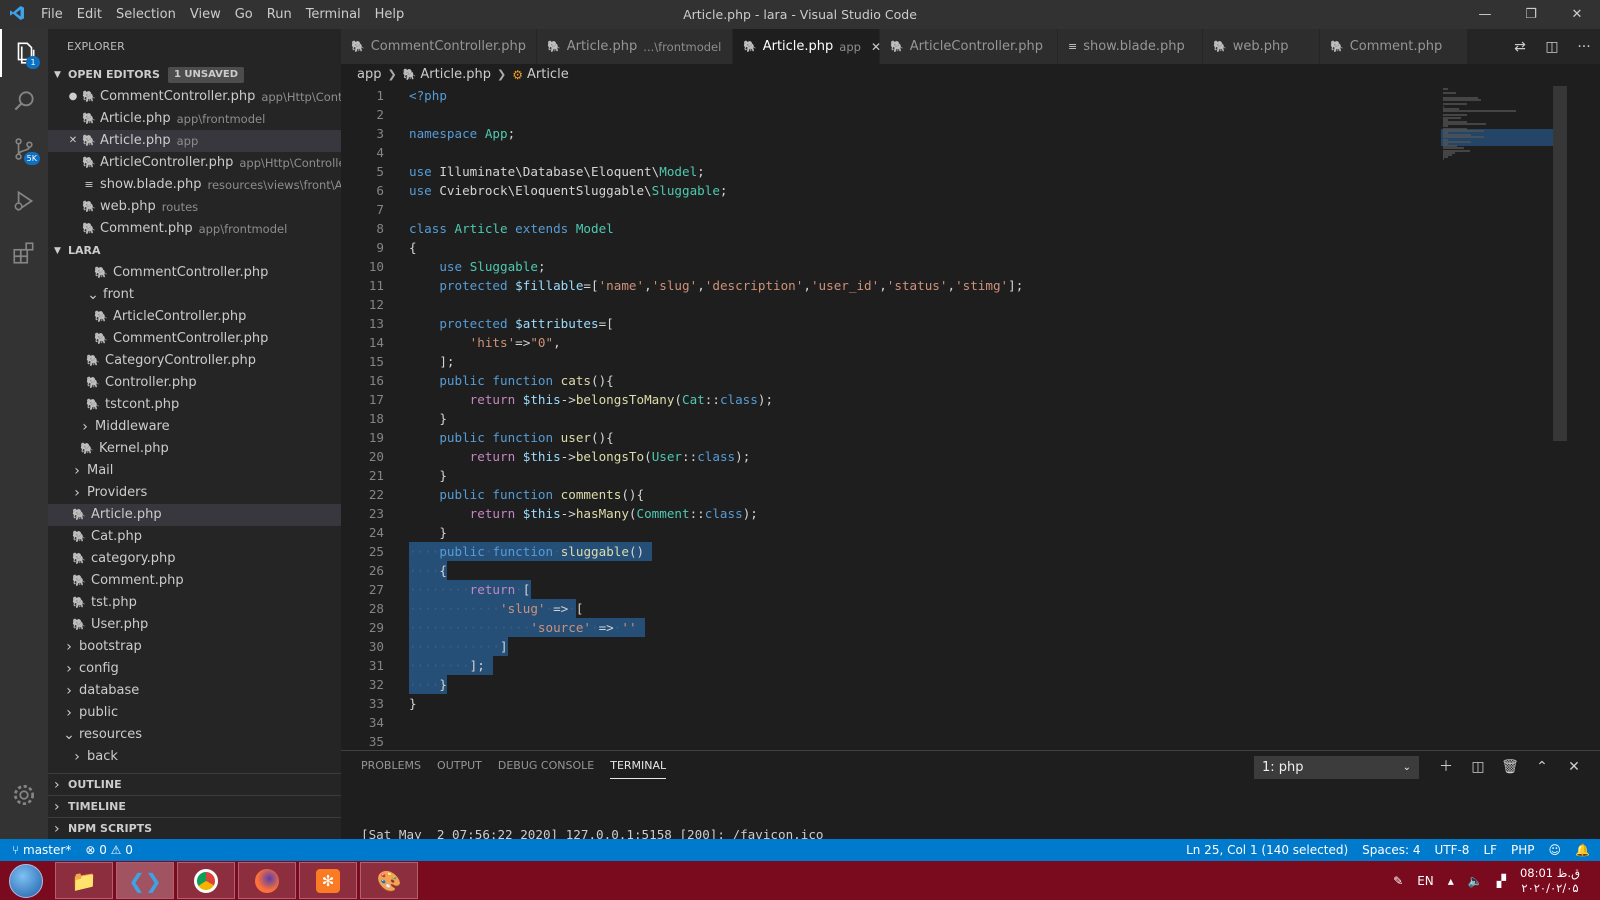  Describe the element at coordinates (1267, 850) in the screenshot. I see `cursor-position: Ln 25, Col 1 (140 selected)` at that location.